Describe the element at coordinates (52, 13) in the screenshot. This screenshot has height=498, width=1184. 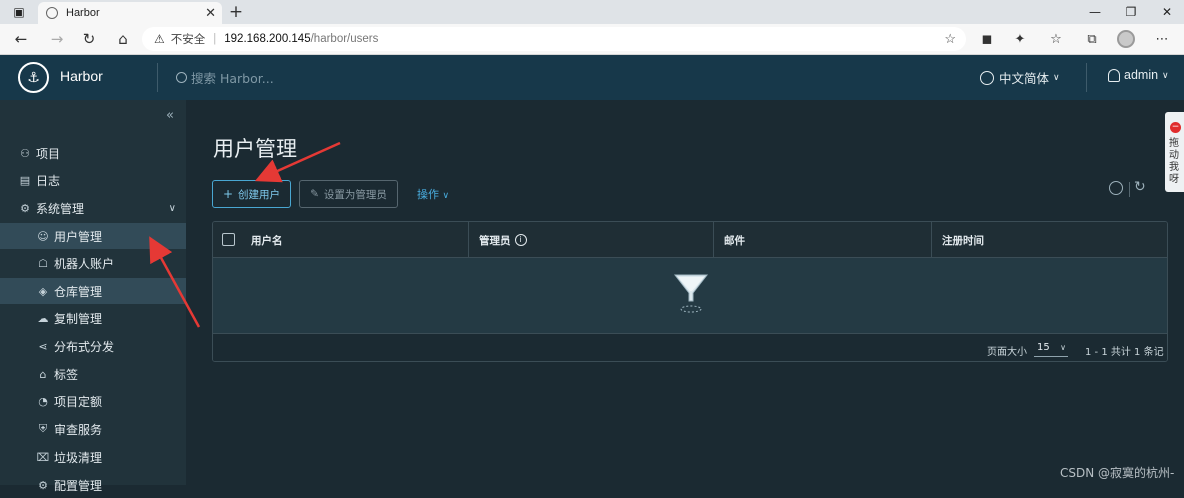
I see `harbor-favicon-icon` at that location.